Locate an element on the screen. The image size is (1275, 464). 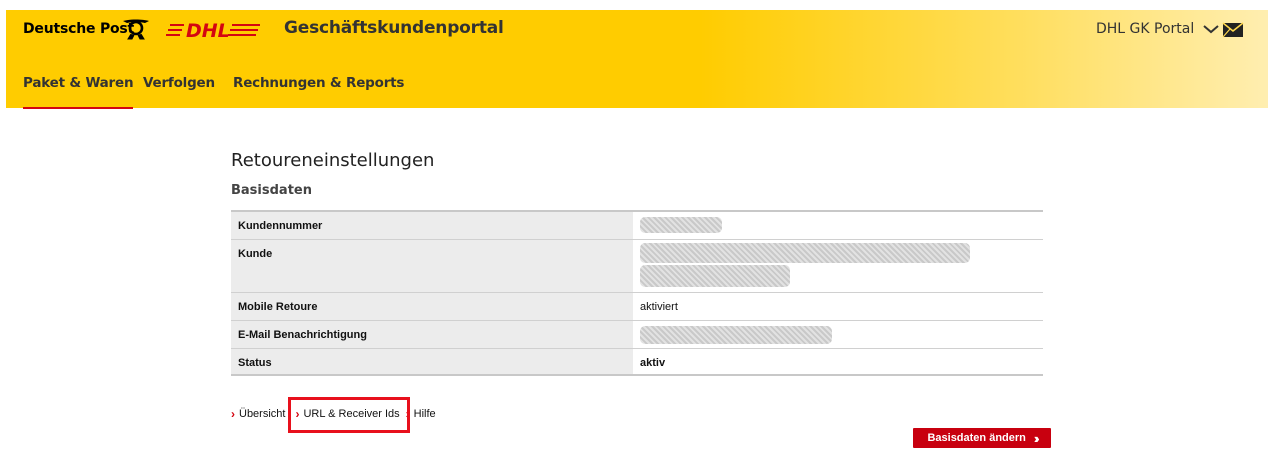
table-row: Kunde is located at coordinates (637, 266).